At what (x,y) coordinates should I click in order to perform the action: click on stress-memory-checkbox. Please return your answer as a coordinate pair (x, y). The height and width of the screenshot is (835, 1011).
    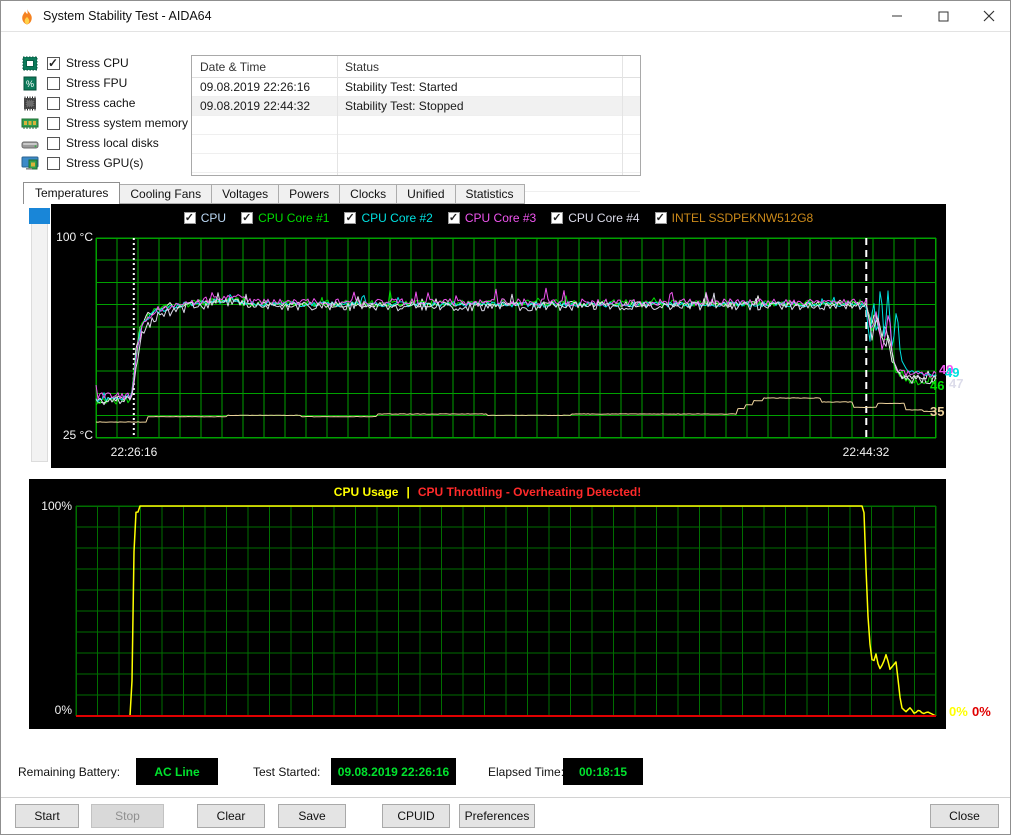
    Looking at the image, I should click on (53, 123).